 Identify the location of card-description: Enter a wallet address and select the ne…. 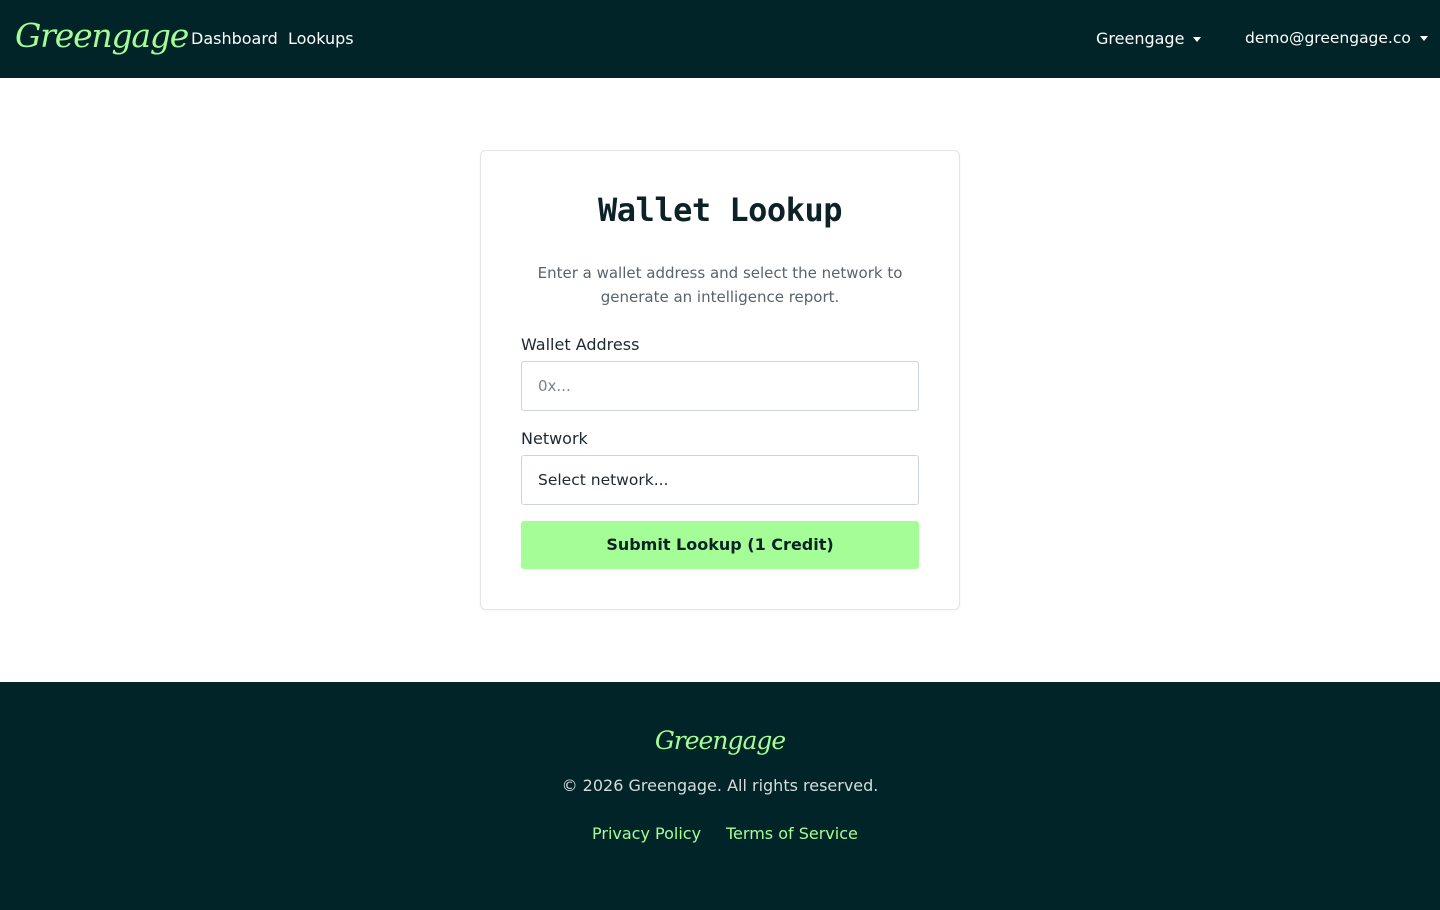
(720, 285).